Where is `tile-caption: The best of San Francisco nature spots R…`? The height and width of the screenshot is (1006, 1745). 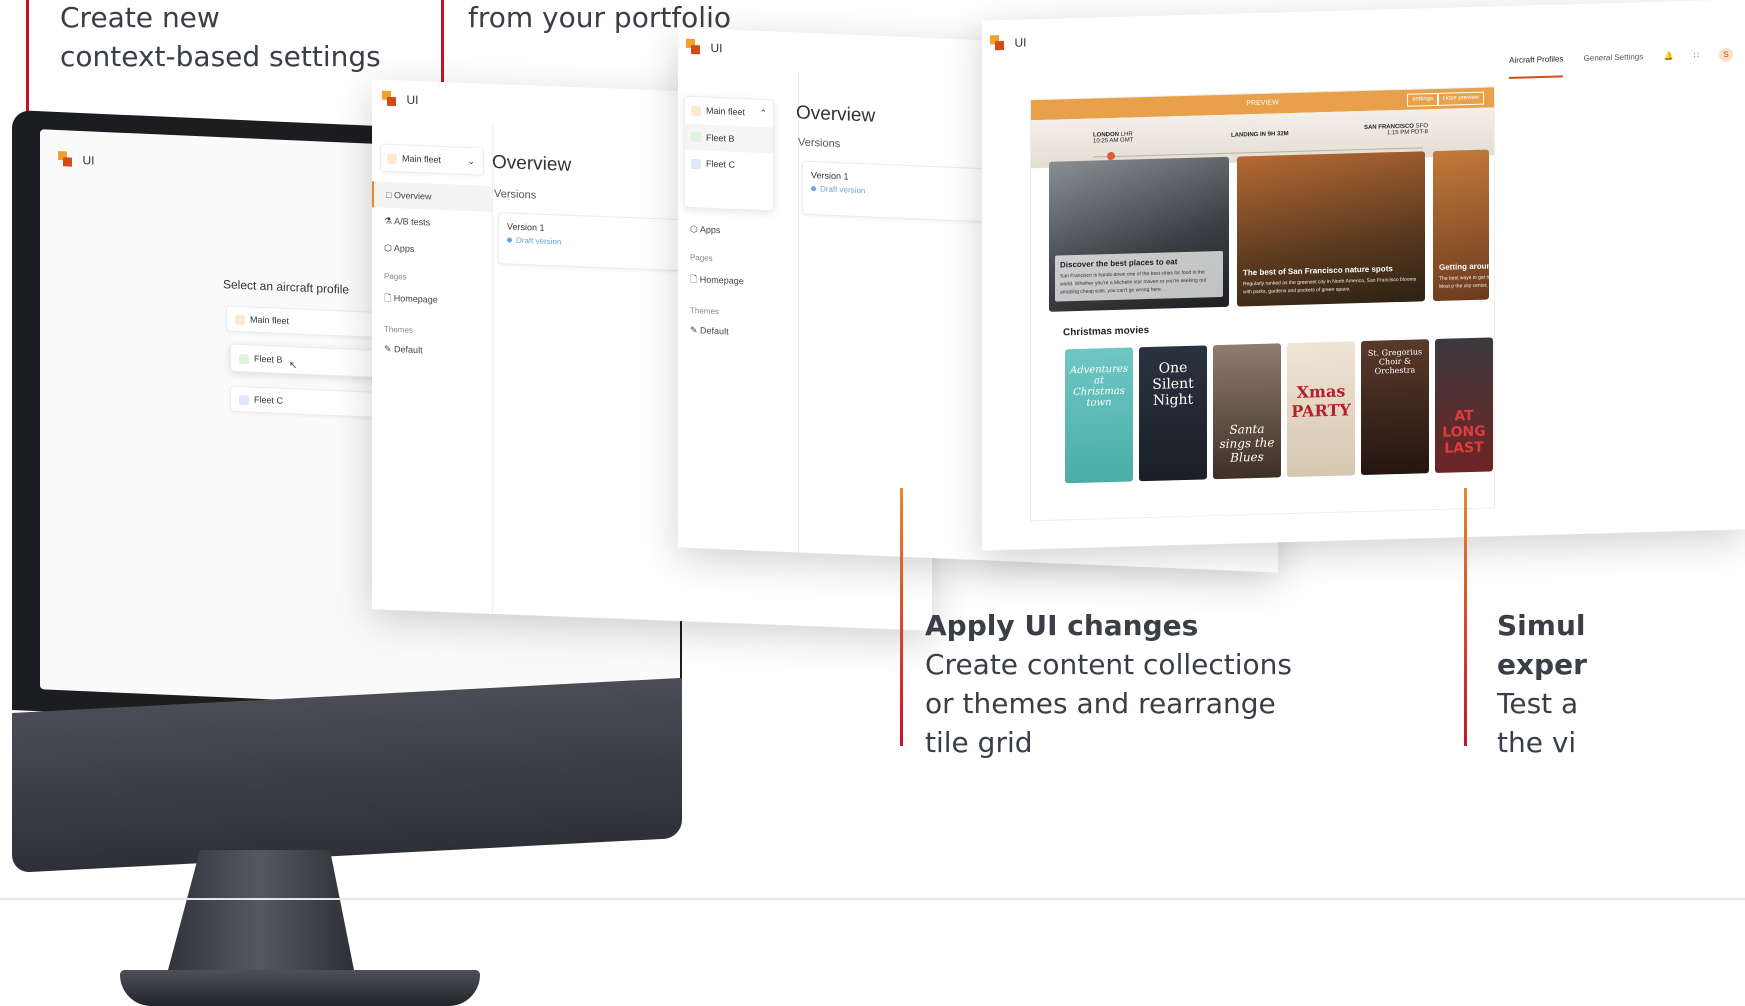
tile-caption: The best of San Francisco nature spots R… is located at coordinates (1331, 279).